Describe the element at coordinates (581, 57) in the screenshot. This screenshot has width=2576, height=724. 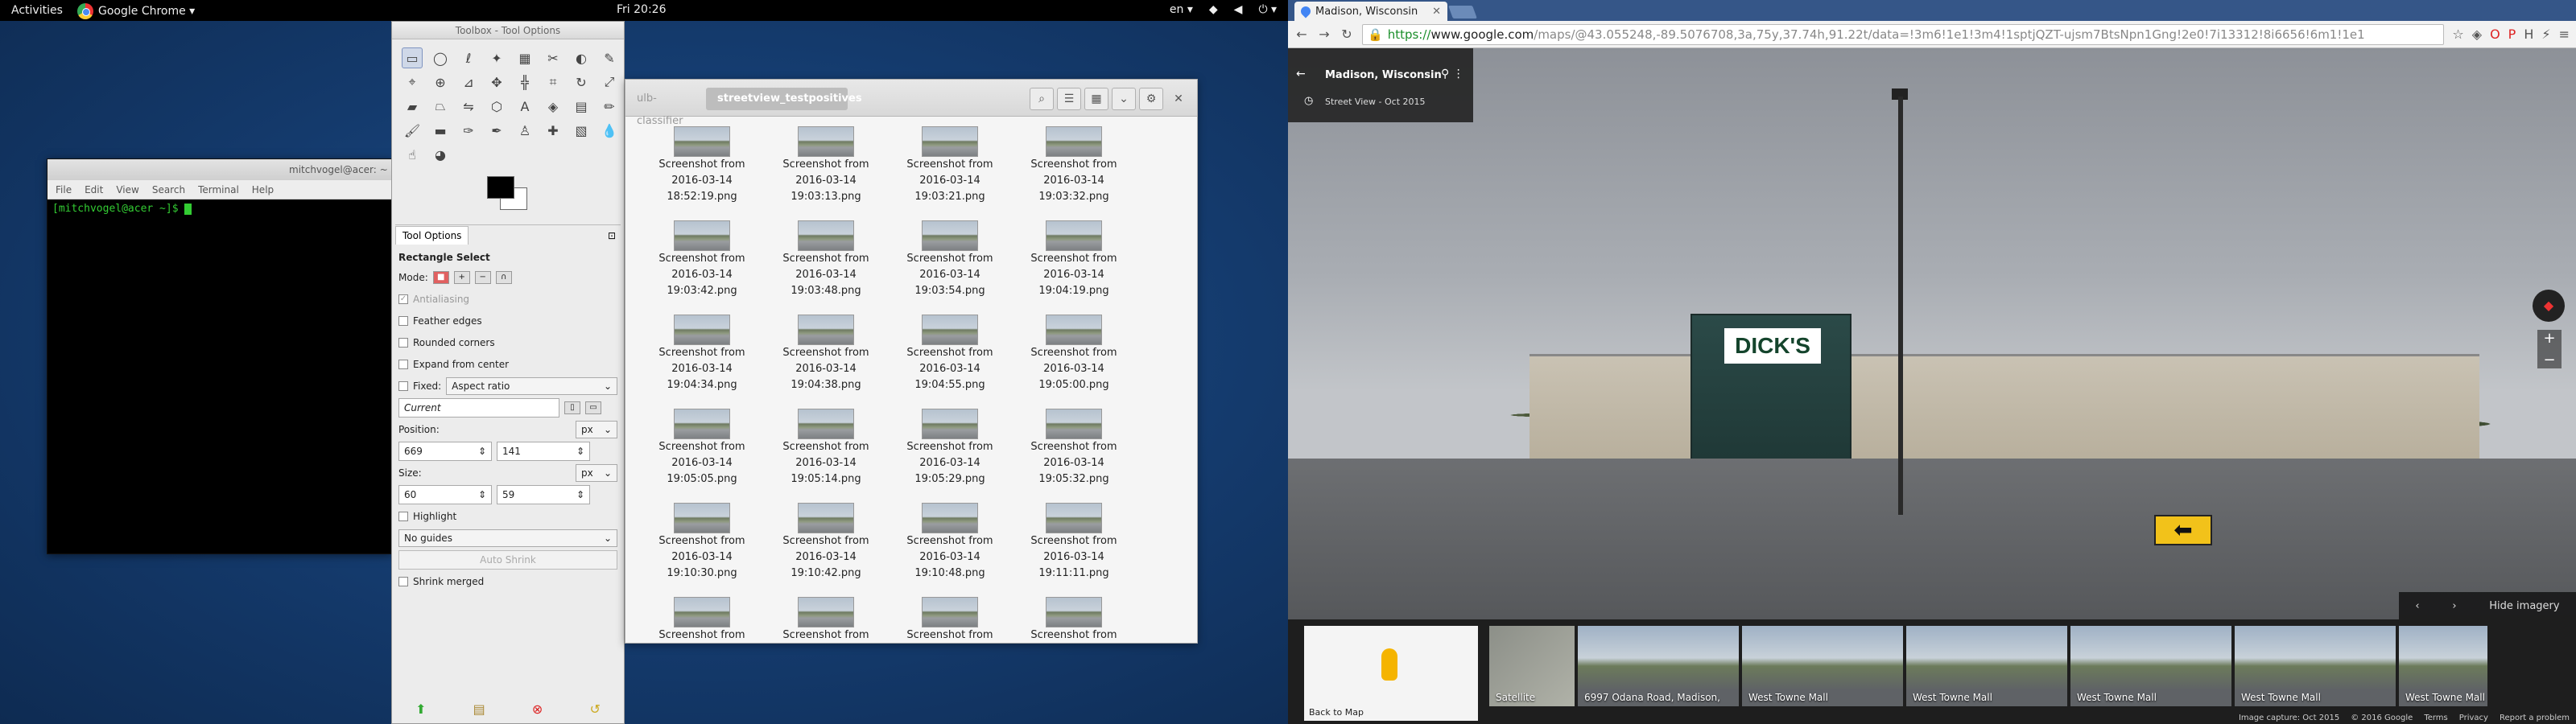
I see `foreground-select-tool-icon: ◐` at that location.